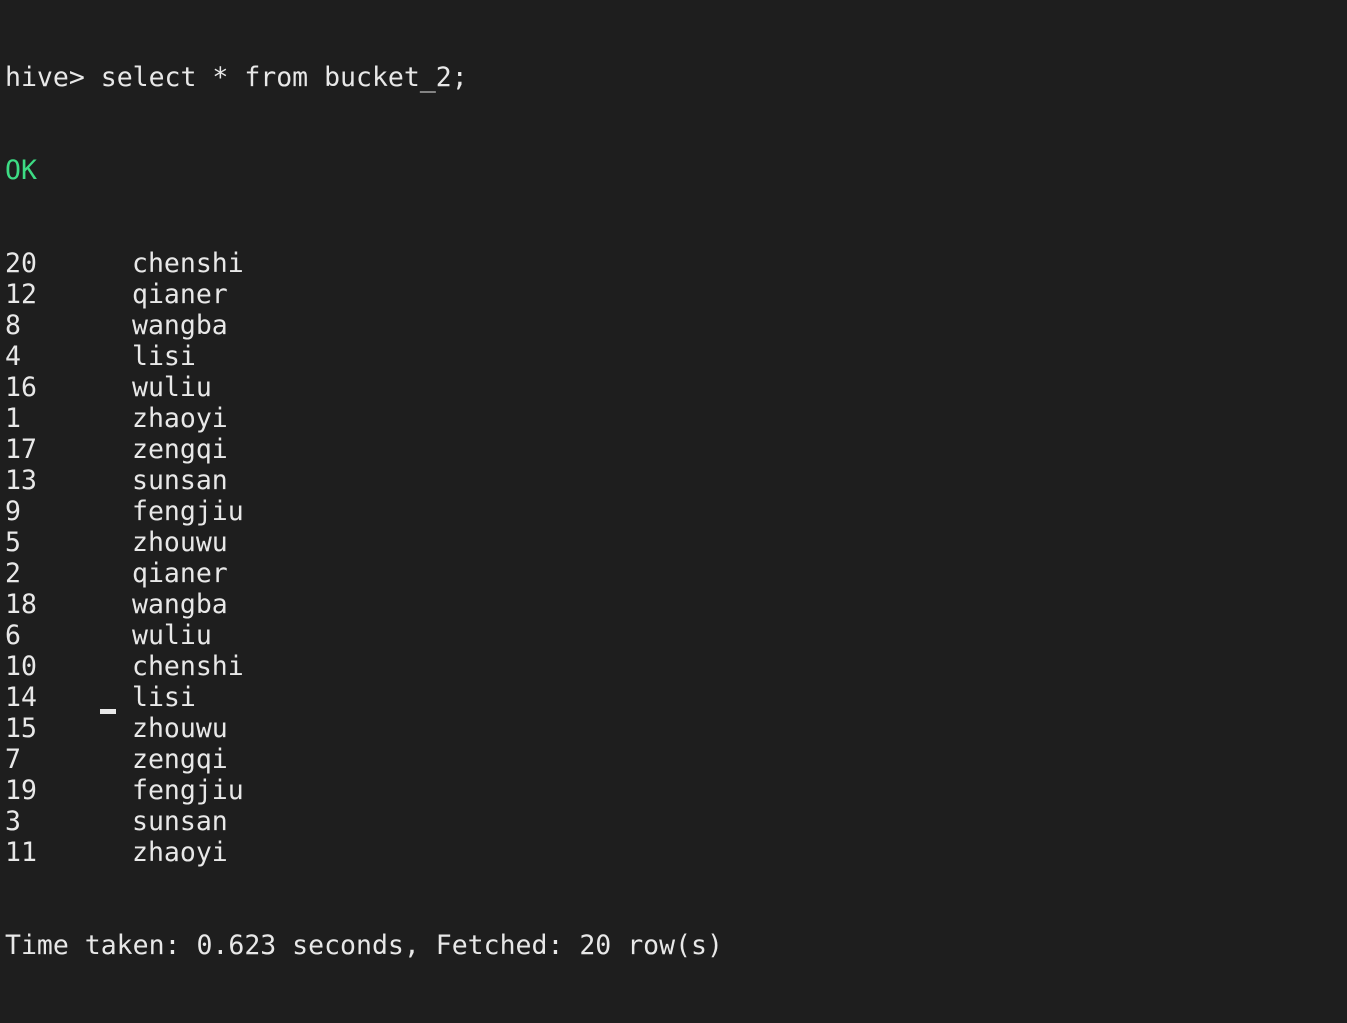 Image resolution: width=1347 pixels, height=1023 pixels. What do you see at coordinates (676, 697) in the screenshot?
I see `result-row: 14 lisi` at bounding box center [676, 697].